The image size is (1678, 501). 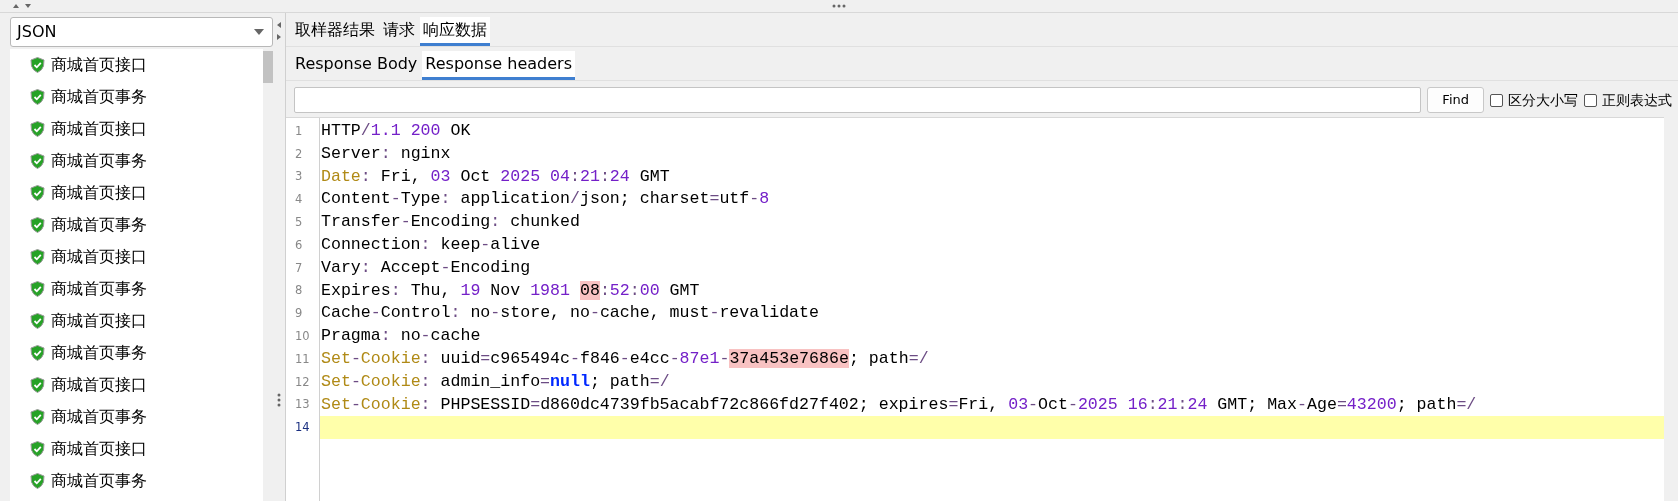 I want to click on line-number: 8, so click(x=299, y=291).